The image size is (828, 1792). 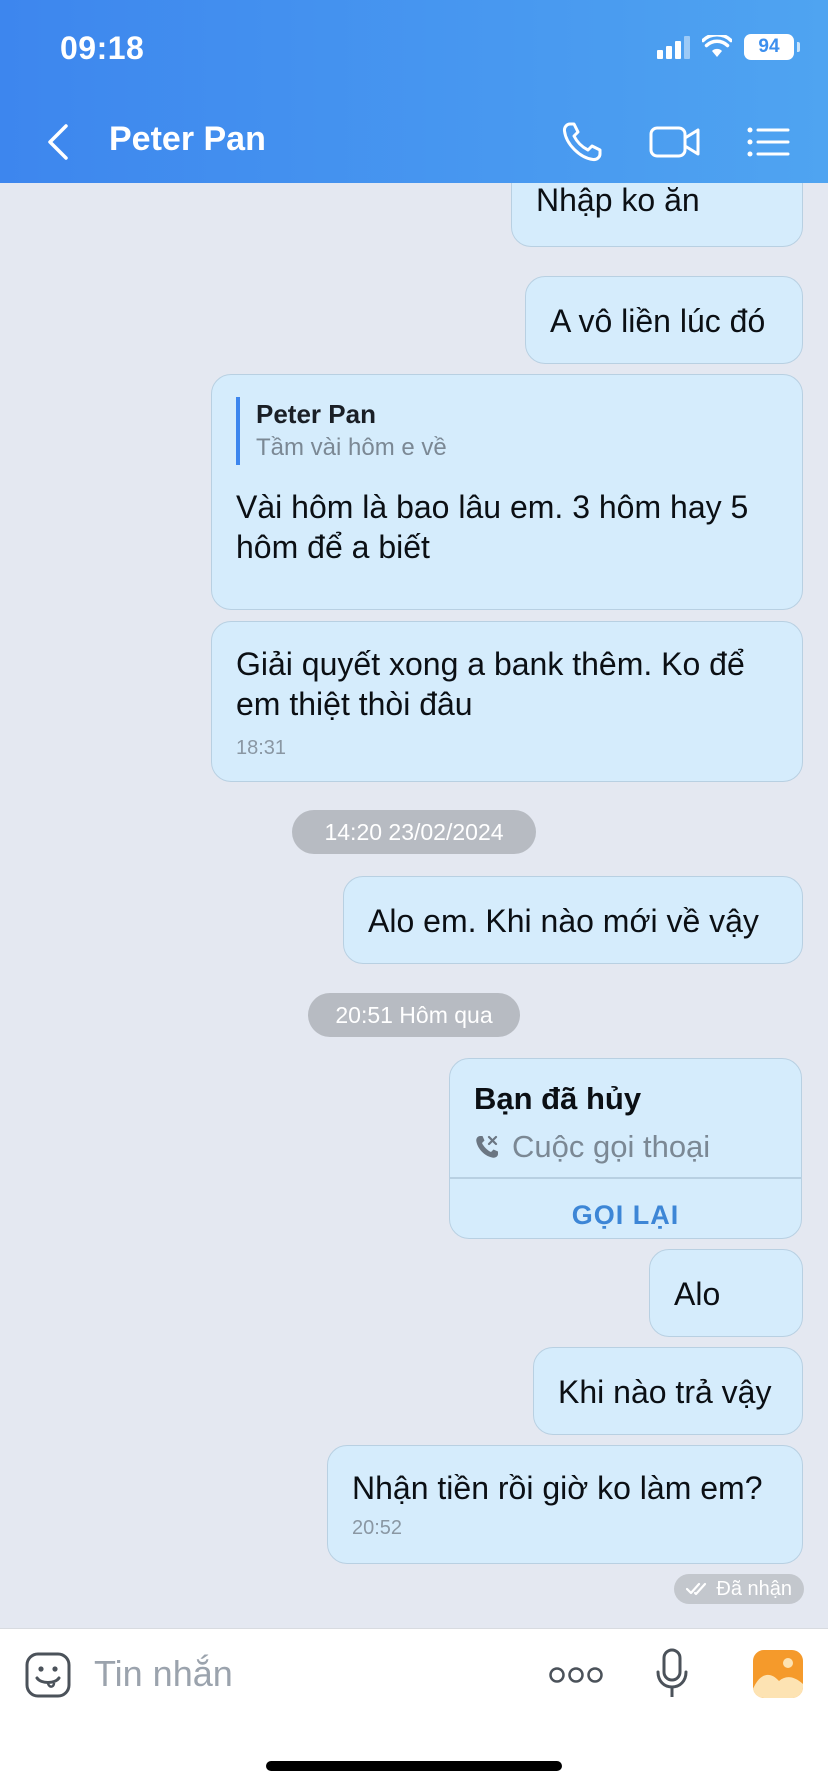 I want to click on phone-call-icon, so click(x=582, y=142).